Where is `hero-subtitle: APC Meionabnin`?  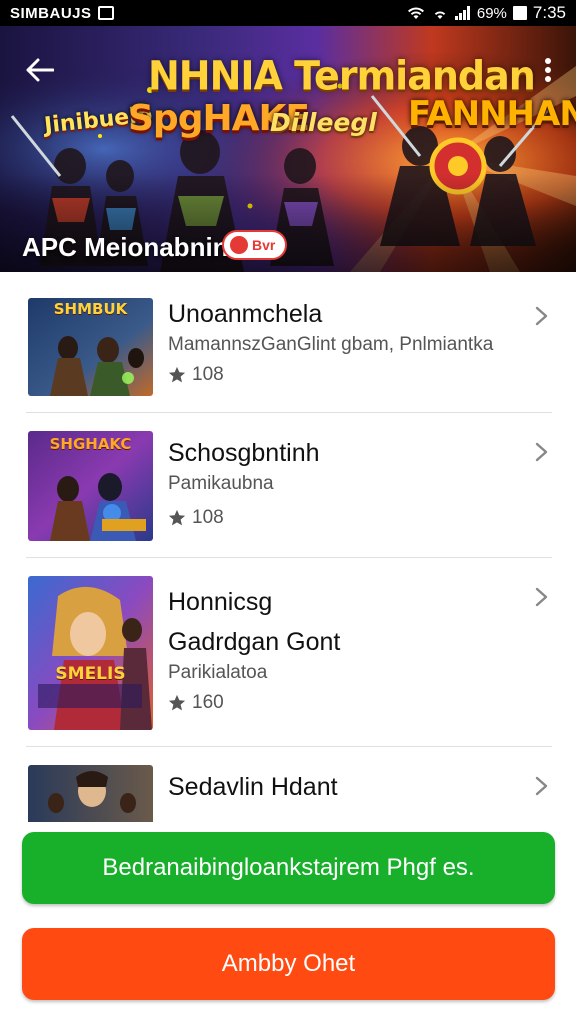 hero-subtitle: APC Meionabnin is located at coordinates (125, 247).